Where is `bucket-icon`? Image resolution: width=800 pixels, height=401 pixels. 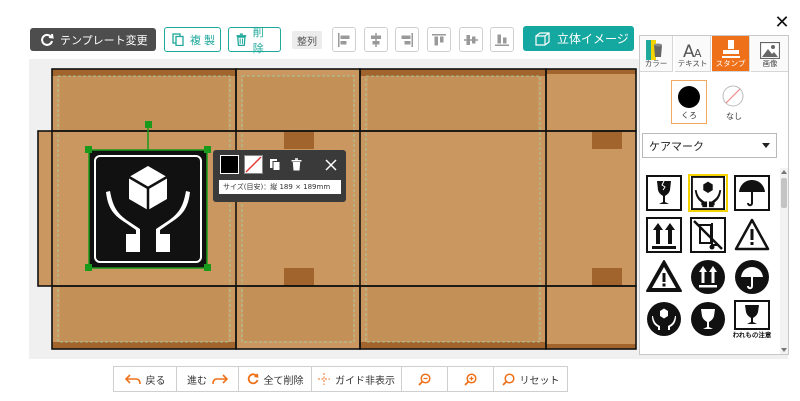
bucket-icon is located at coordinates (654, 50).